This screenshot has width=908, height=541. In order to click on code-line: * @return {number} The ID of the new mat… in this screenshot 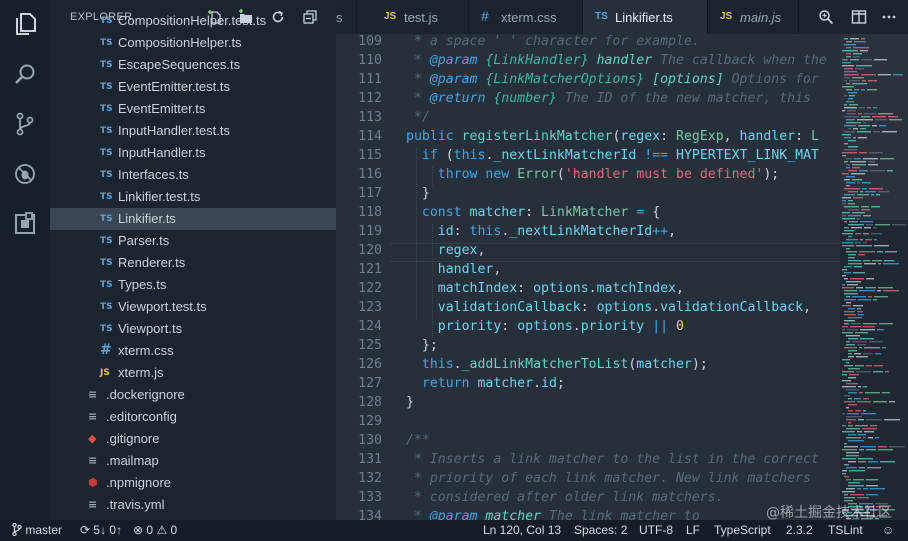, I will do `click(608, 98)`.